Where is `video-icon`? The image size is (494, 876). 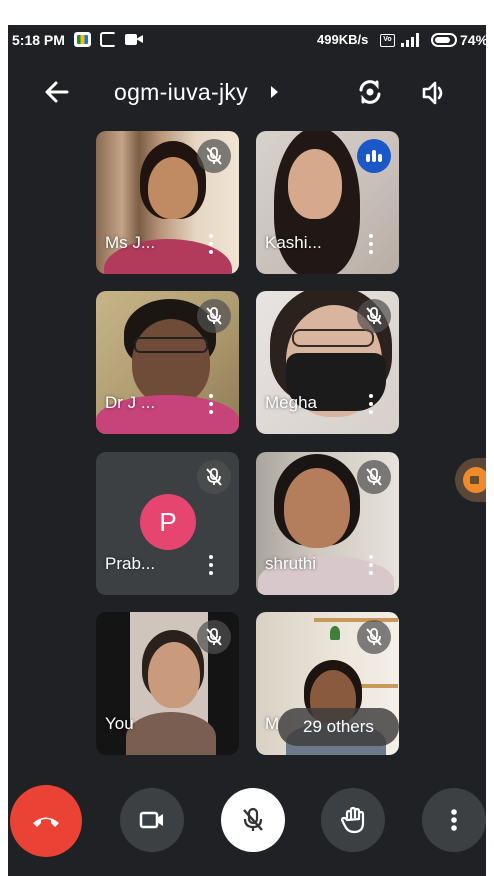 video-icon is located at coordinates (134, 39).